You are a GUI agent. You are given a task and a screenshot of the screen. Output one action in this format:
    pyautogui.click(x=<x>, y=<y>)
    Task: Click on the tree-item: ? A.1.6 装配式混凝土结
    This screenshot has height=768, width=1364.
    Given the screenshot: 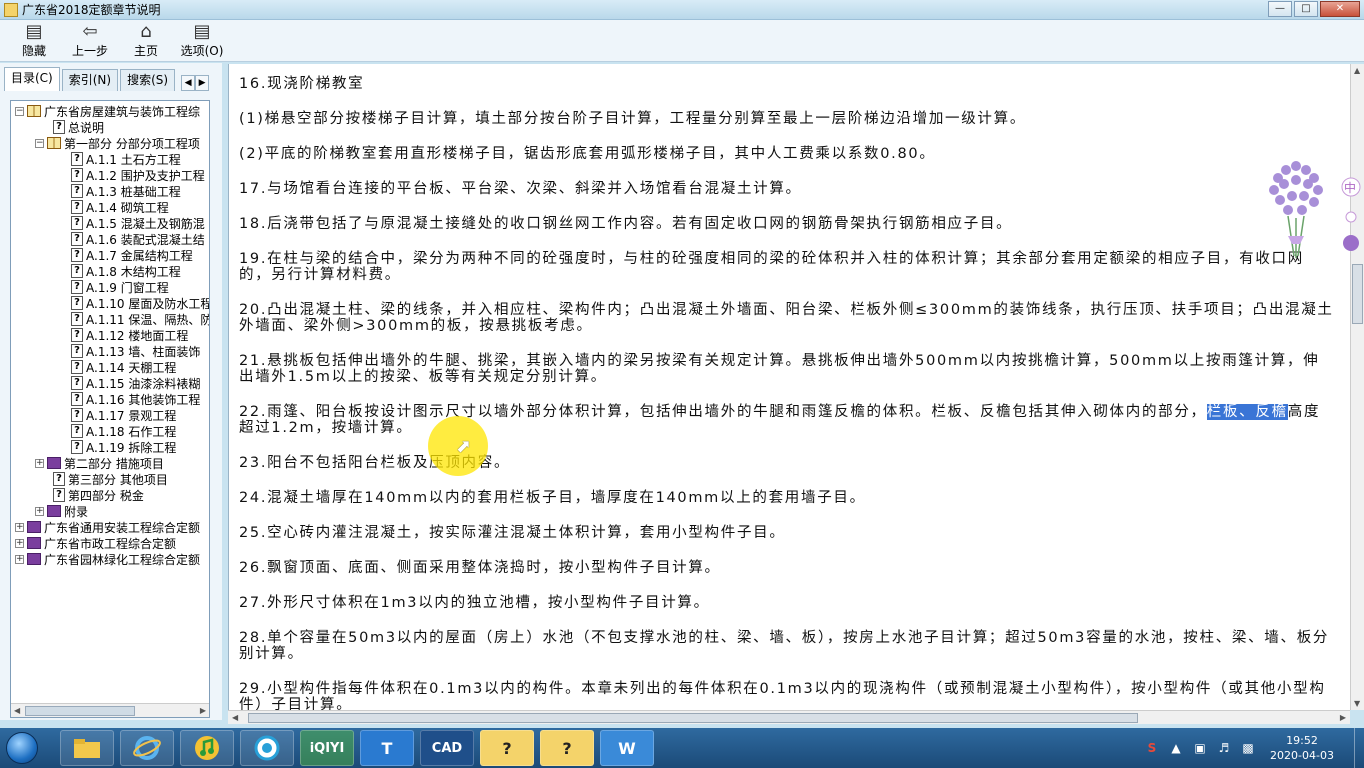 What is the action you would take?
    pyautogui.click(x=138, y=239)
    